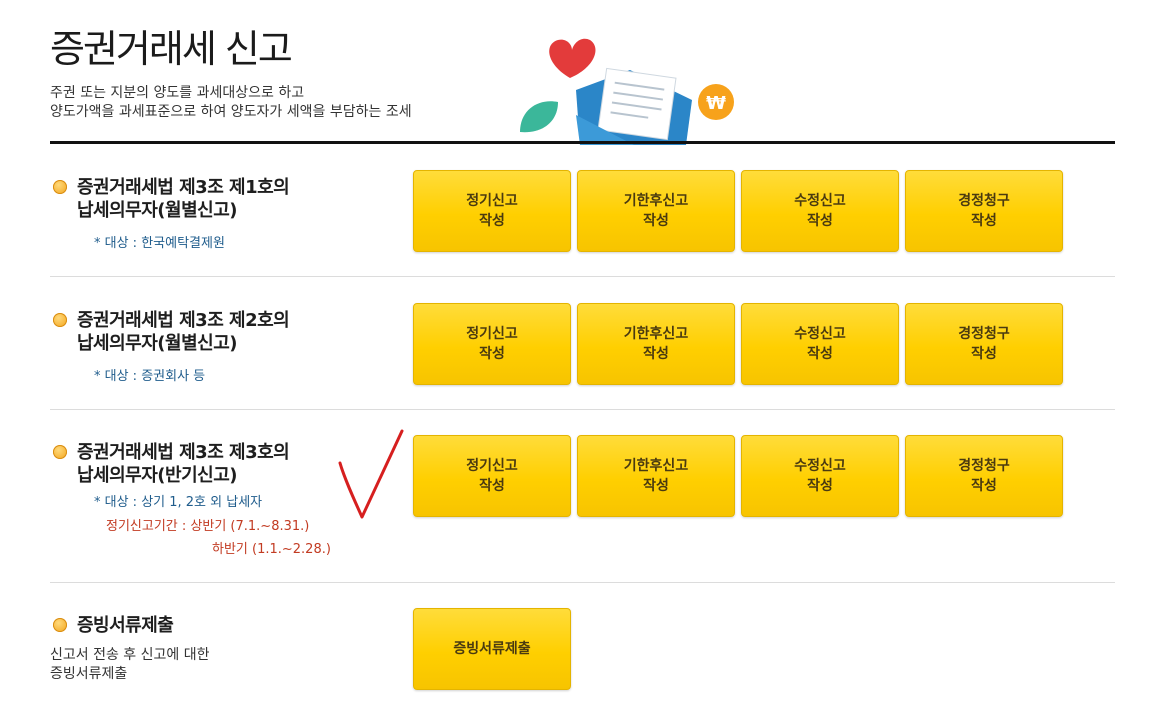 This screenshot has height=705, width=1155. I want to click on filing-period-first-half: 정기신고기간 : 상반기 (7.1.~8.31.), so click(208, 526).